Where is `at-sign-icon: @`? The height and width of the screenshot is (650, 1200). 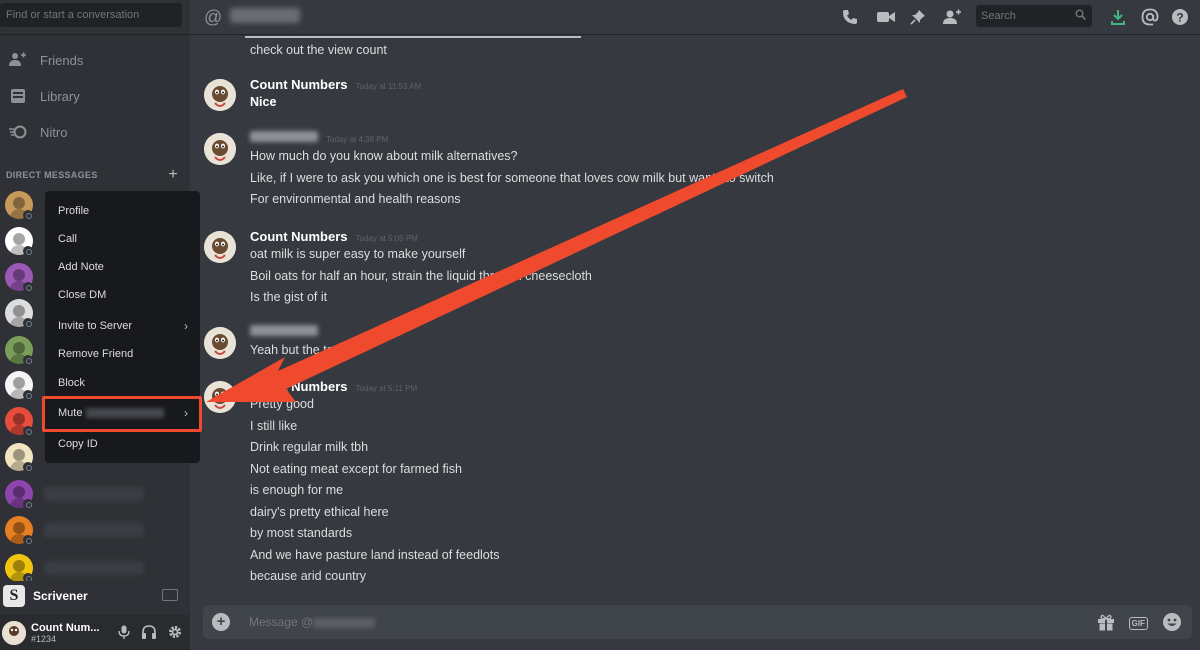
at-sign-icon: @ is located at coordinates (213, 17).